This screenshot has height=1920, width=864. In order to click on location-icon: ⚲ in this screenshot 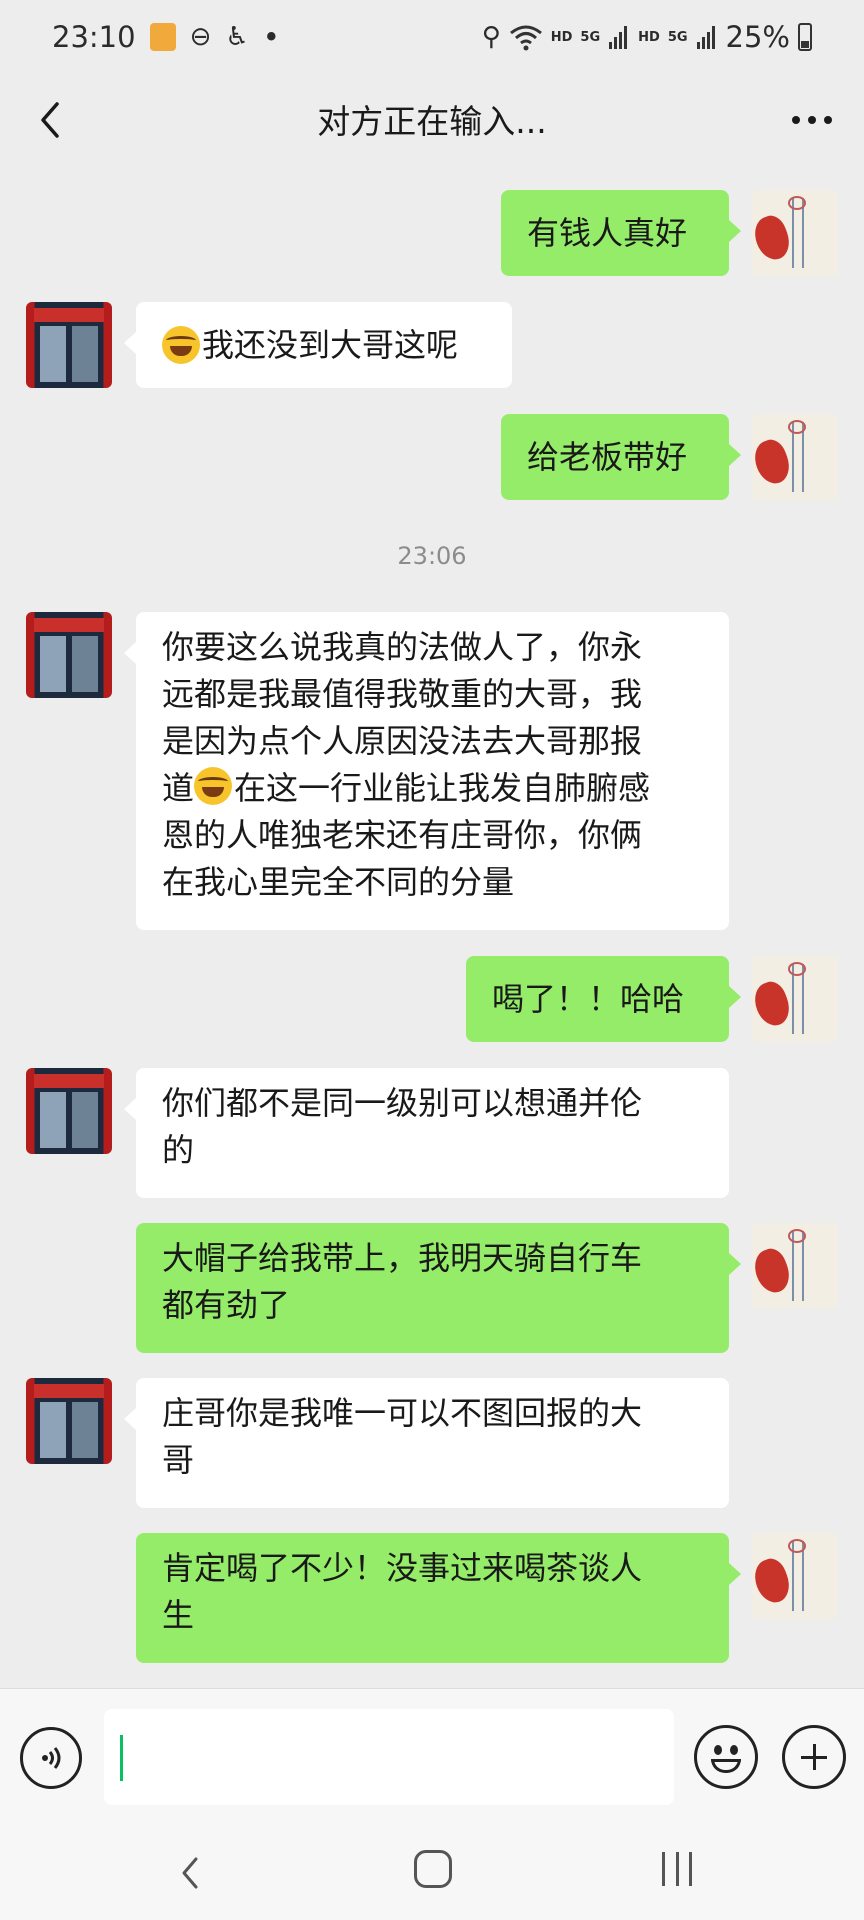, I will do `click(491, 37)`.